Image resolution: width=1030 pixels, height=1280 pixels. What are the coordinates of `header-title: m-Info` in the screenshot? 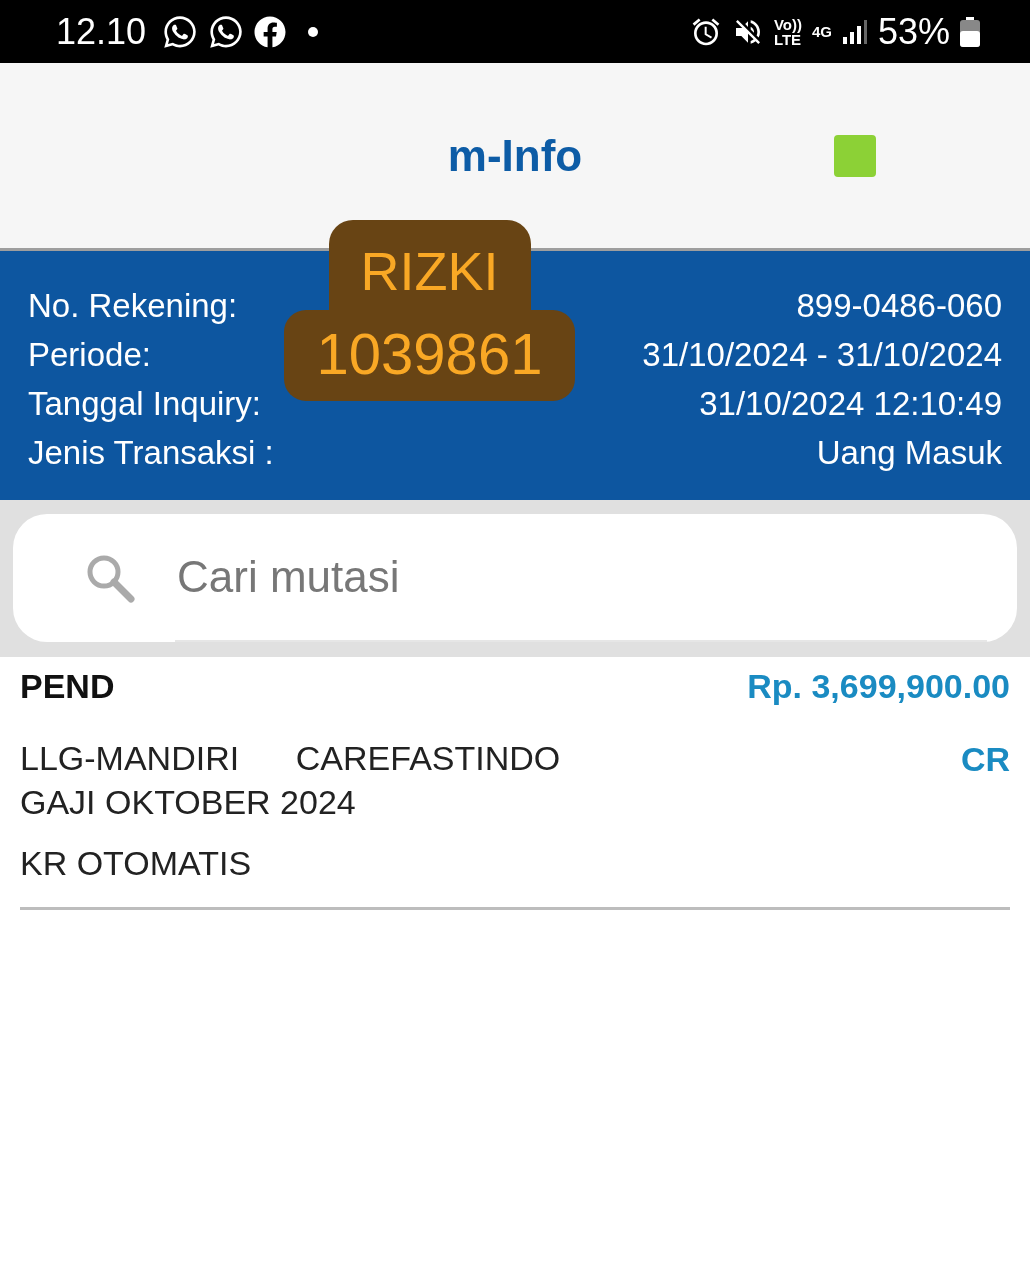 It's located at (515, 155).